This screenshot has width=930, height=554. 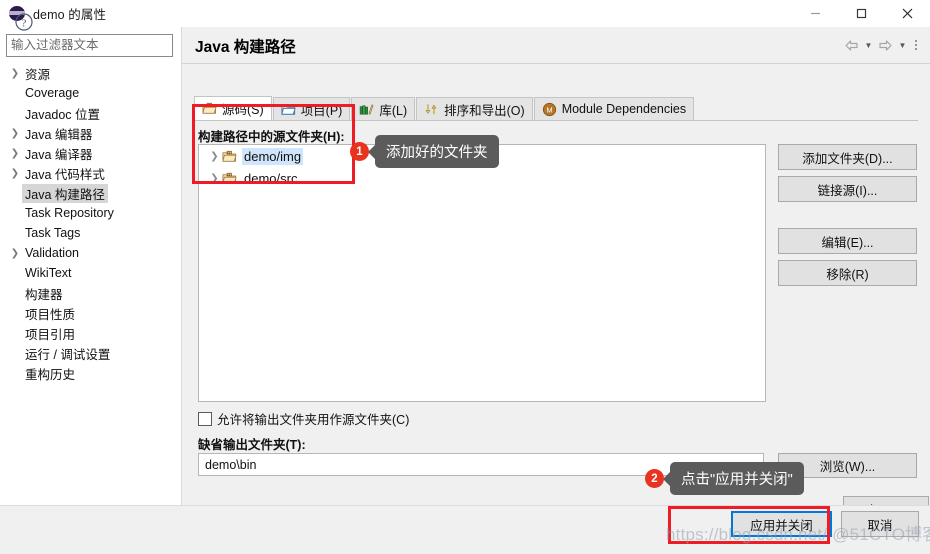 I want to click on sidebar-item-2: Javadoc 位置, so click(x=90, y=113).